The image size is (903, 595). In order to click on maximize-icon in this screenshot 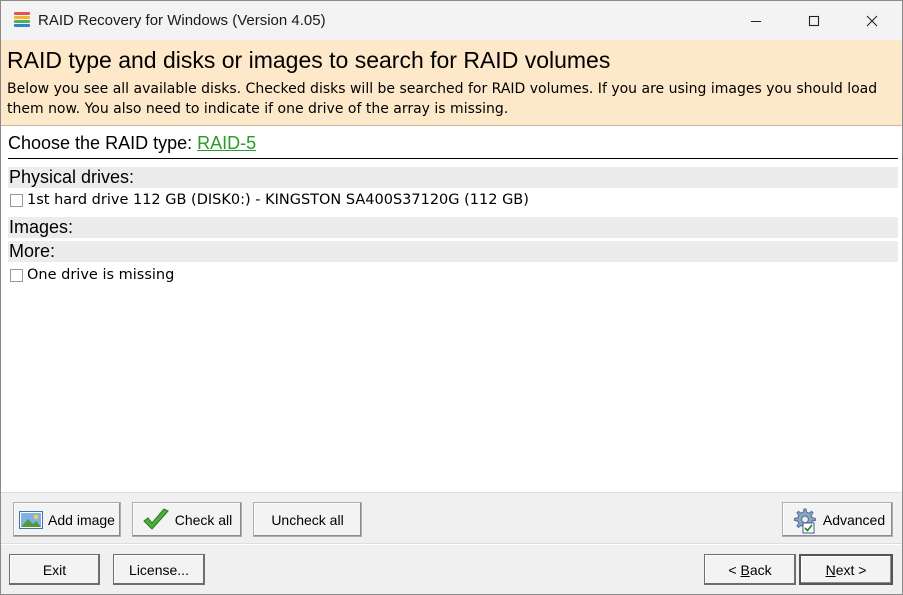, I will do `click(814, 20)`.